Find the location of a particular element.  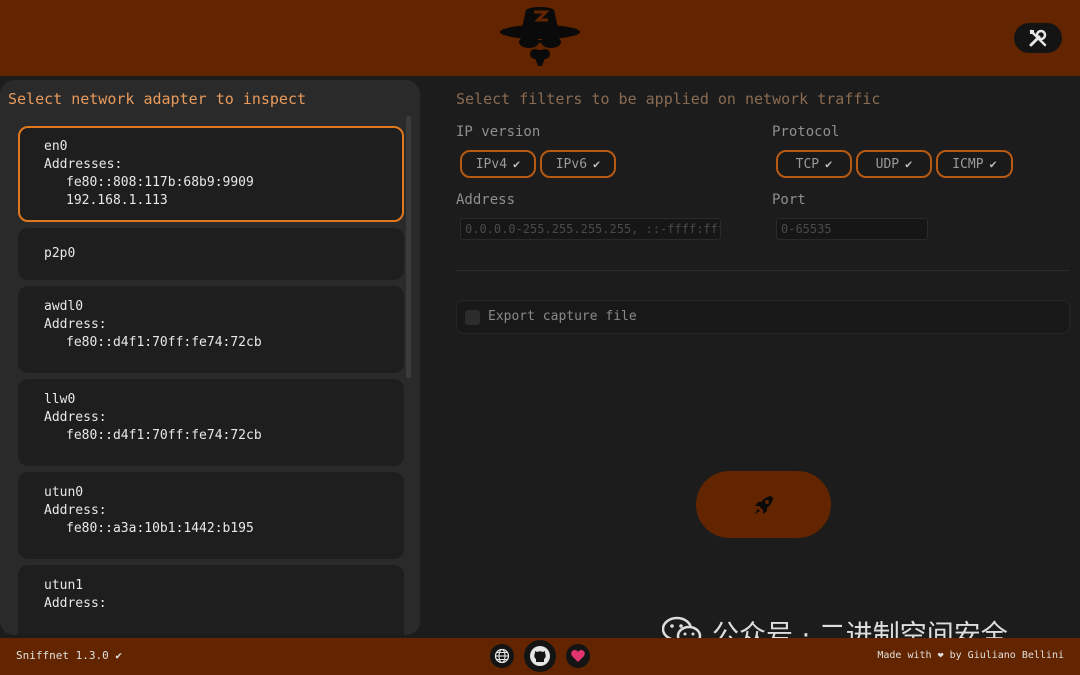

sniffnet-logo-icon is located at coordinates (540, 38).